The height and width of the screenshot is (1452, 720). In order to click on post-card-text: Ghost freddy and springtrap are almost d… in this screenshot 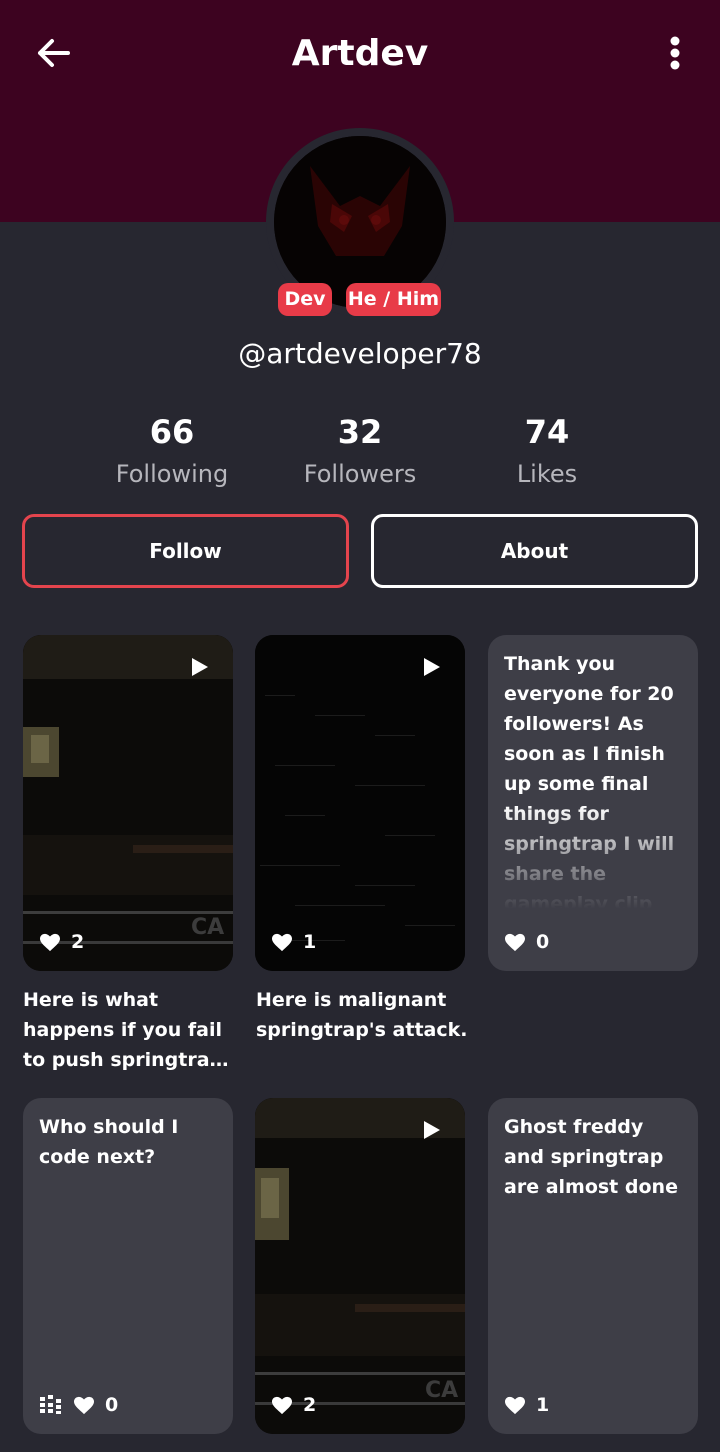, I will do `click(593, 1266)`.